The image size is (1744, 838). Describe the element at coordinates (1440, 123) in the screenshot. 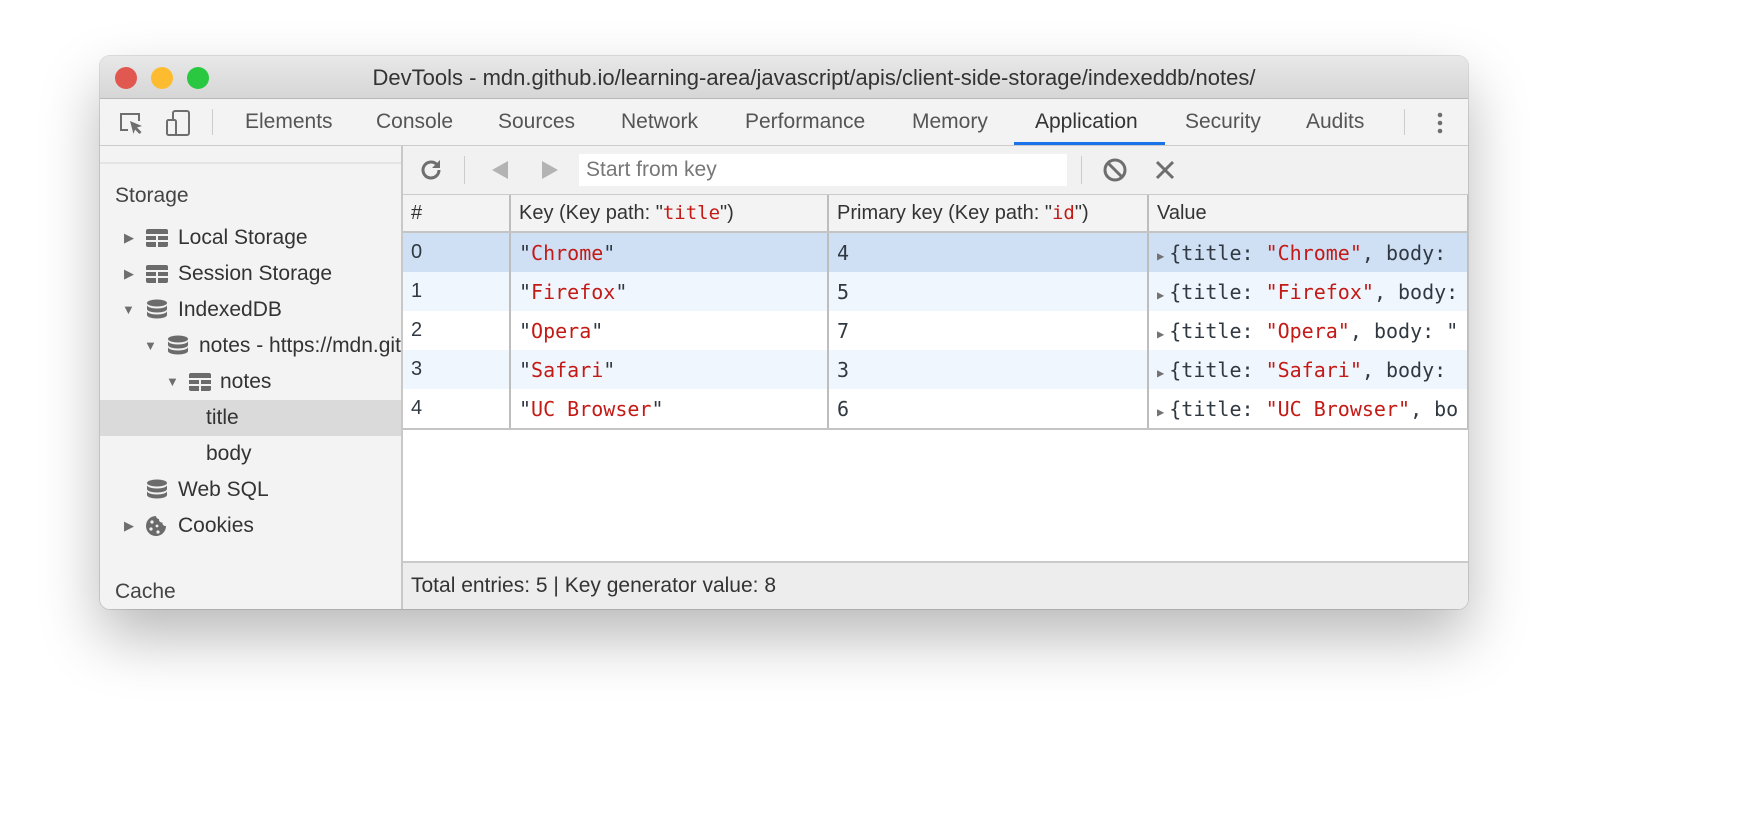

I see `kebab-menu-icon` at that location.